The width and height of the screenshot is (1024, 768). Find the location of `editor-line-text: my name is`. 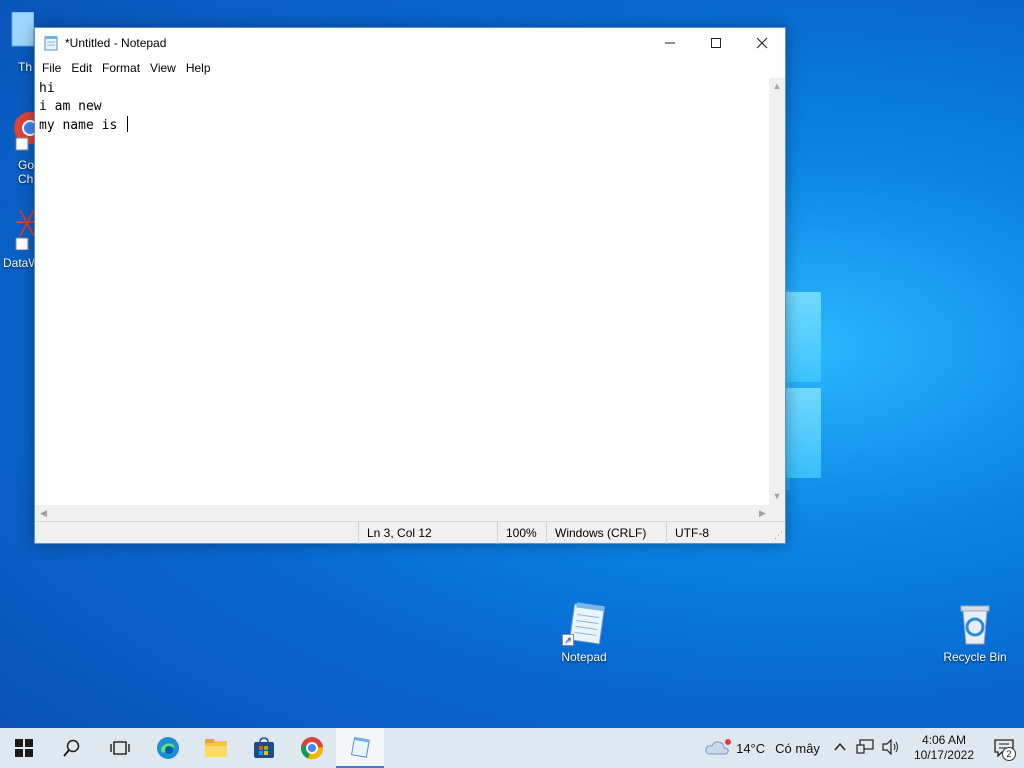

editor-line-text: my name is is located at coordinates (82, 125).